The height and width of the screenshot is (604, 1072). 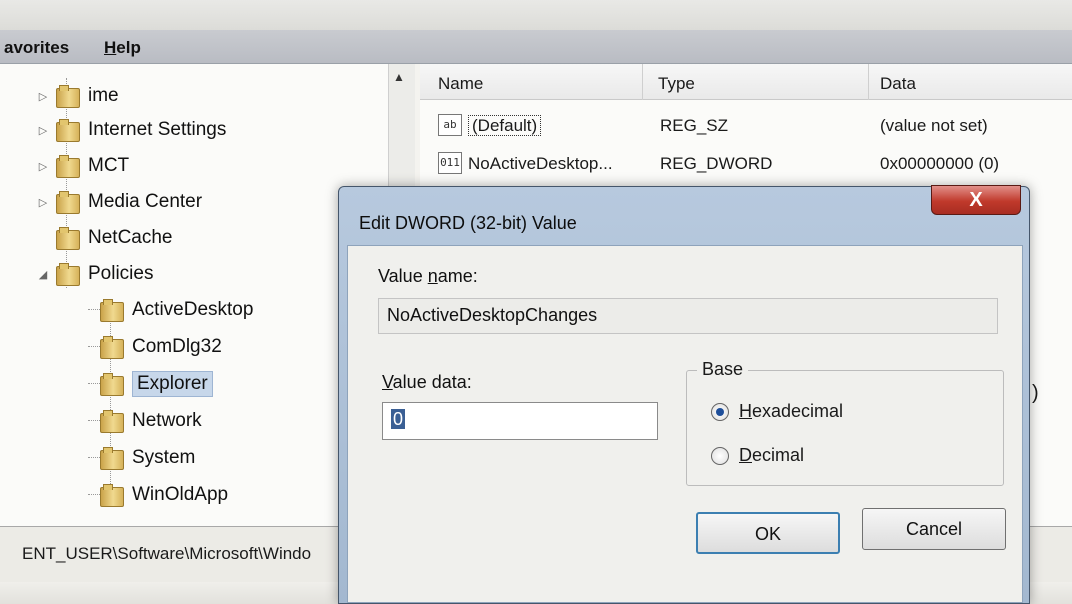 I want to click on radio-decimal: Decimal, so click(x=757, y=455).